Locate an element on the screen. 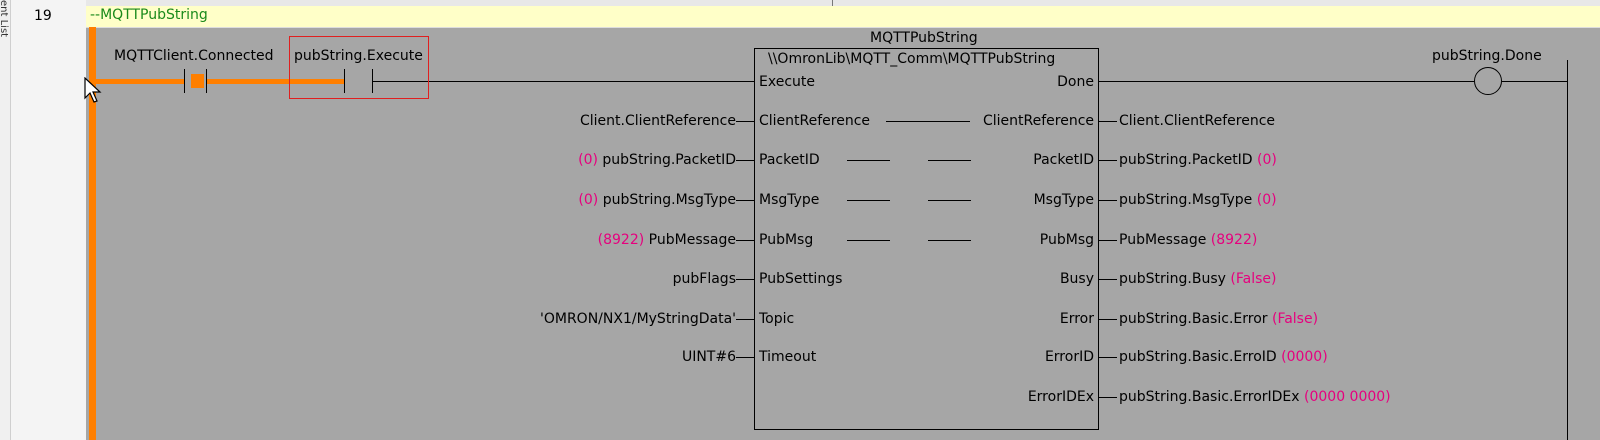 Image resolution: width=1600 pixels, height=440 pixels. arg-name: pubString.Basic.Error is located at coordinates (1193, 319).